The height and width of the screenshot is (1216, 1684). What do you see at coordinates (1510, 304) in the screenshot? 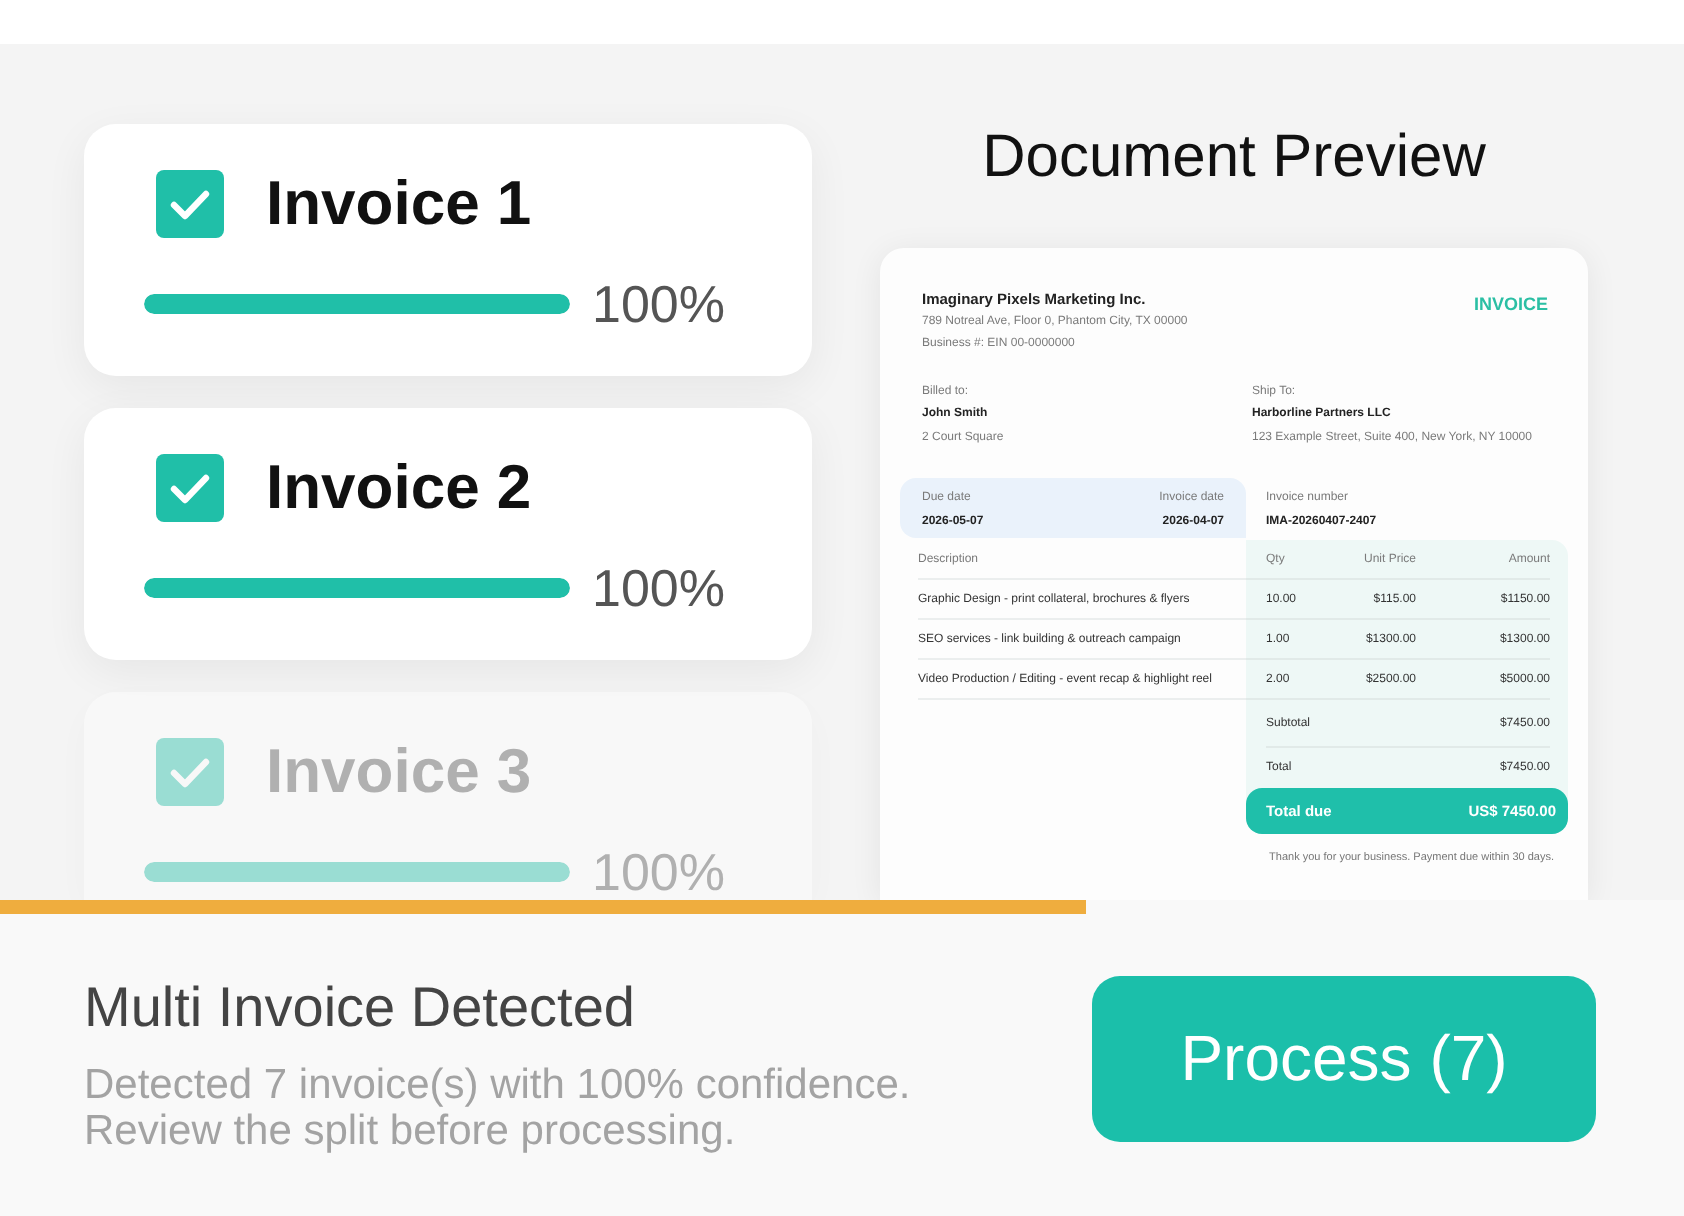
I see `document-type: INVOICE` at bounding box center [1510, 304].